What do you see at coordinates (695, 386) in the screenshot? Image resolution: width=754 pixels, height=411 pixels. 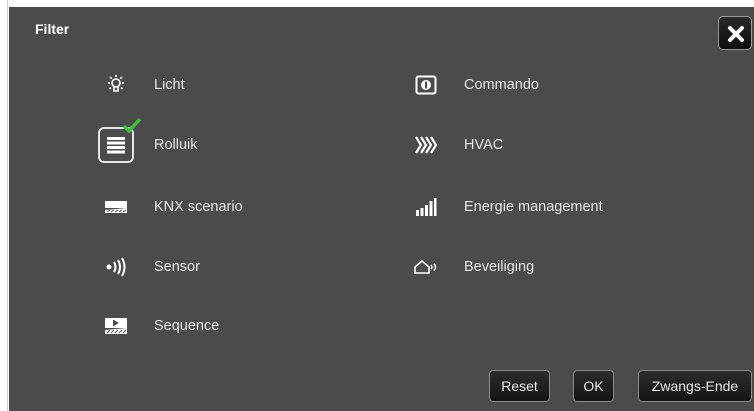 I see `force-end-button: Zwangs-Ende` at bounding box center [695, 386].